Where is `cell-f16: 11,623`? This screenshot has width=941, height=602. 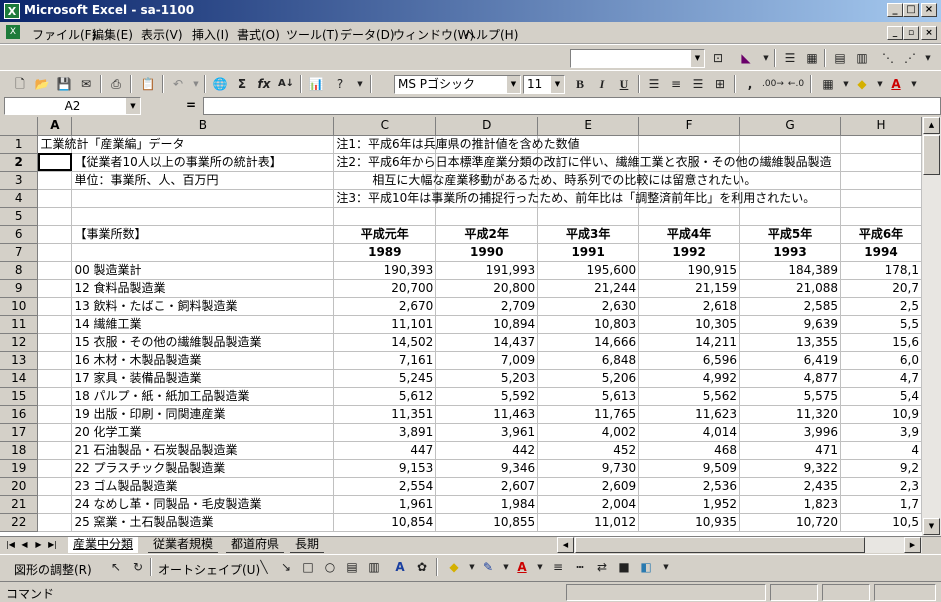 cell-f16: 11,623 is located at coordinates (689, 414).